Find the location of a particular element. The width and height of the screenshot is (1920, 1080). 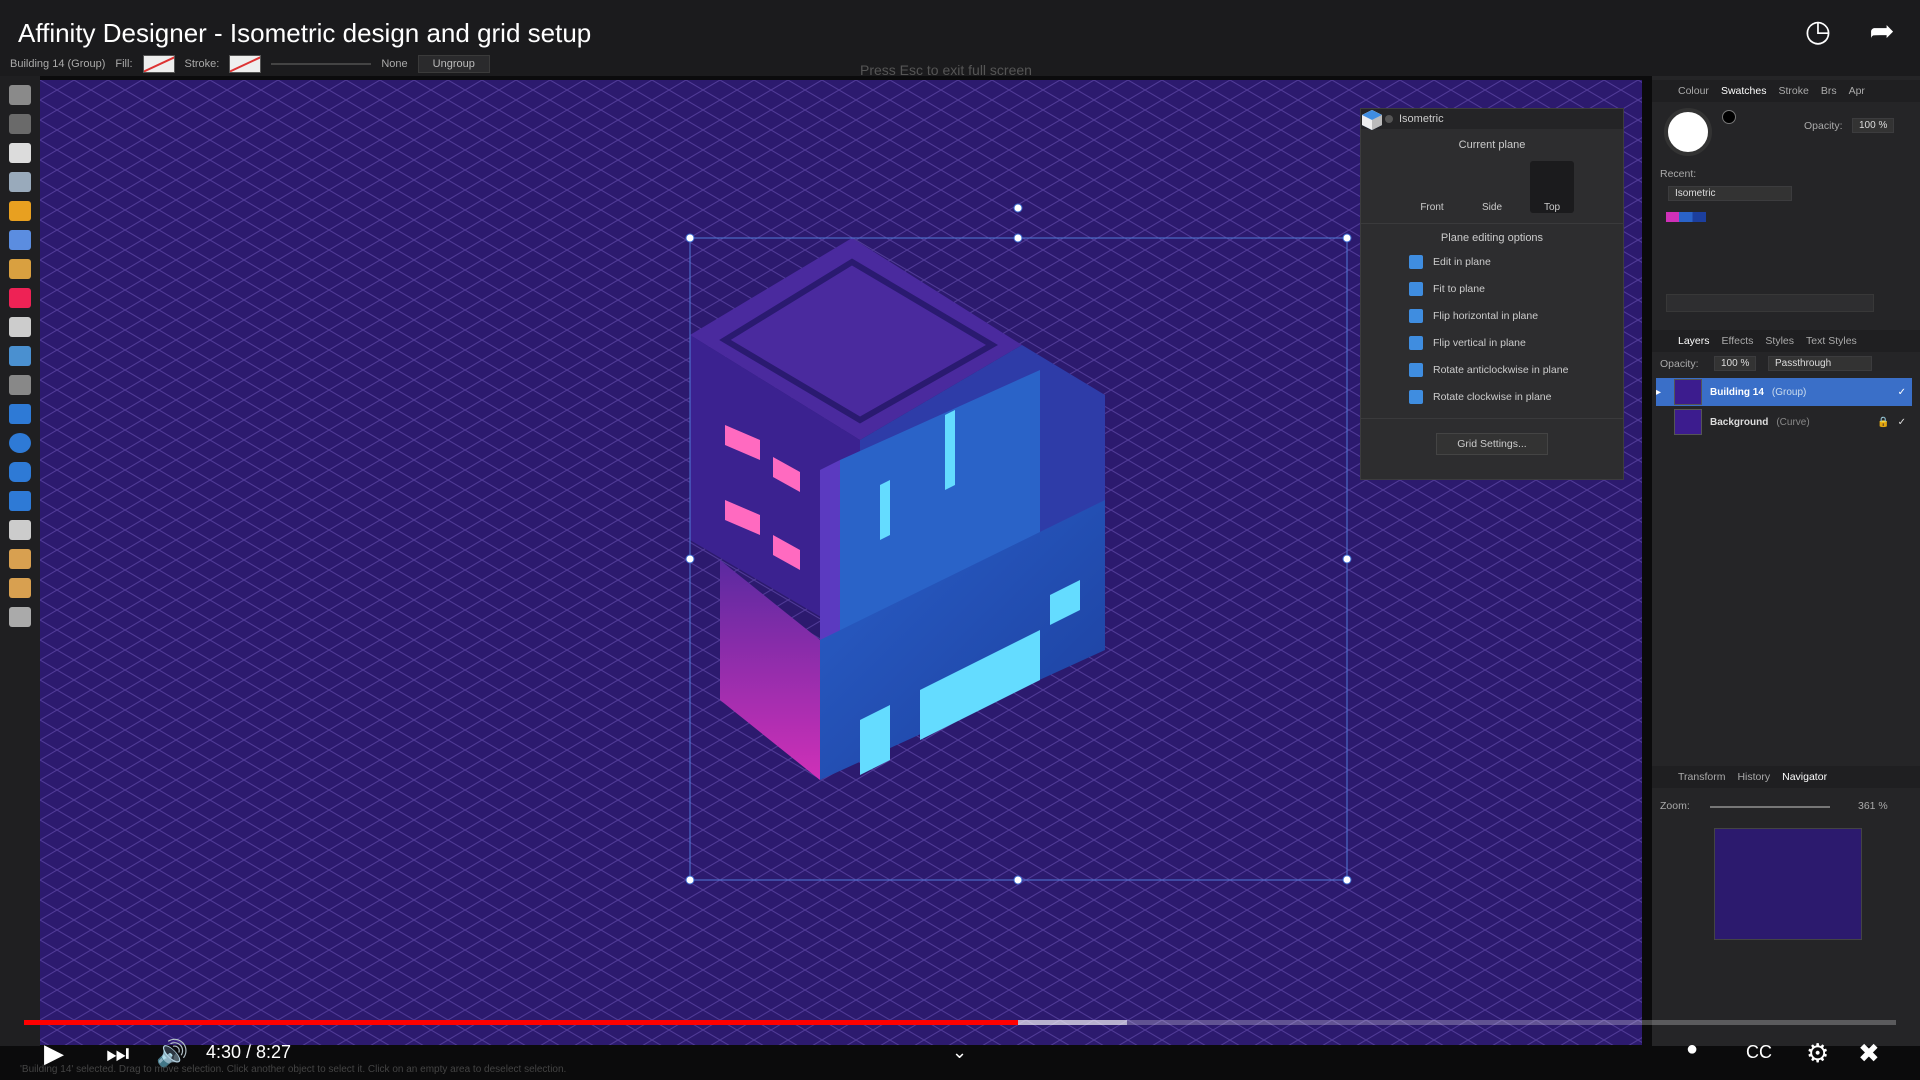

navigator-tabs: Transform History Navigator is located at coordinates (1786, 777).